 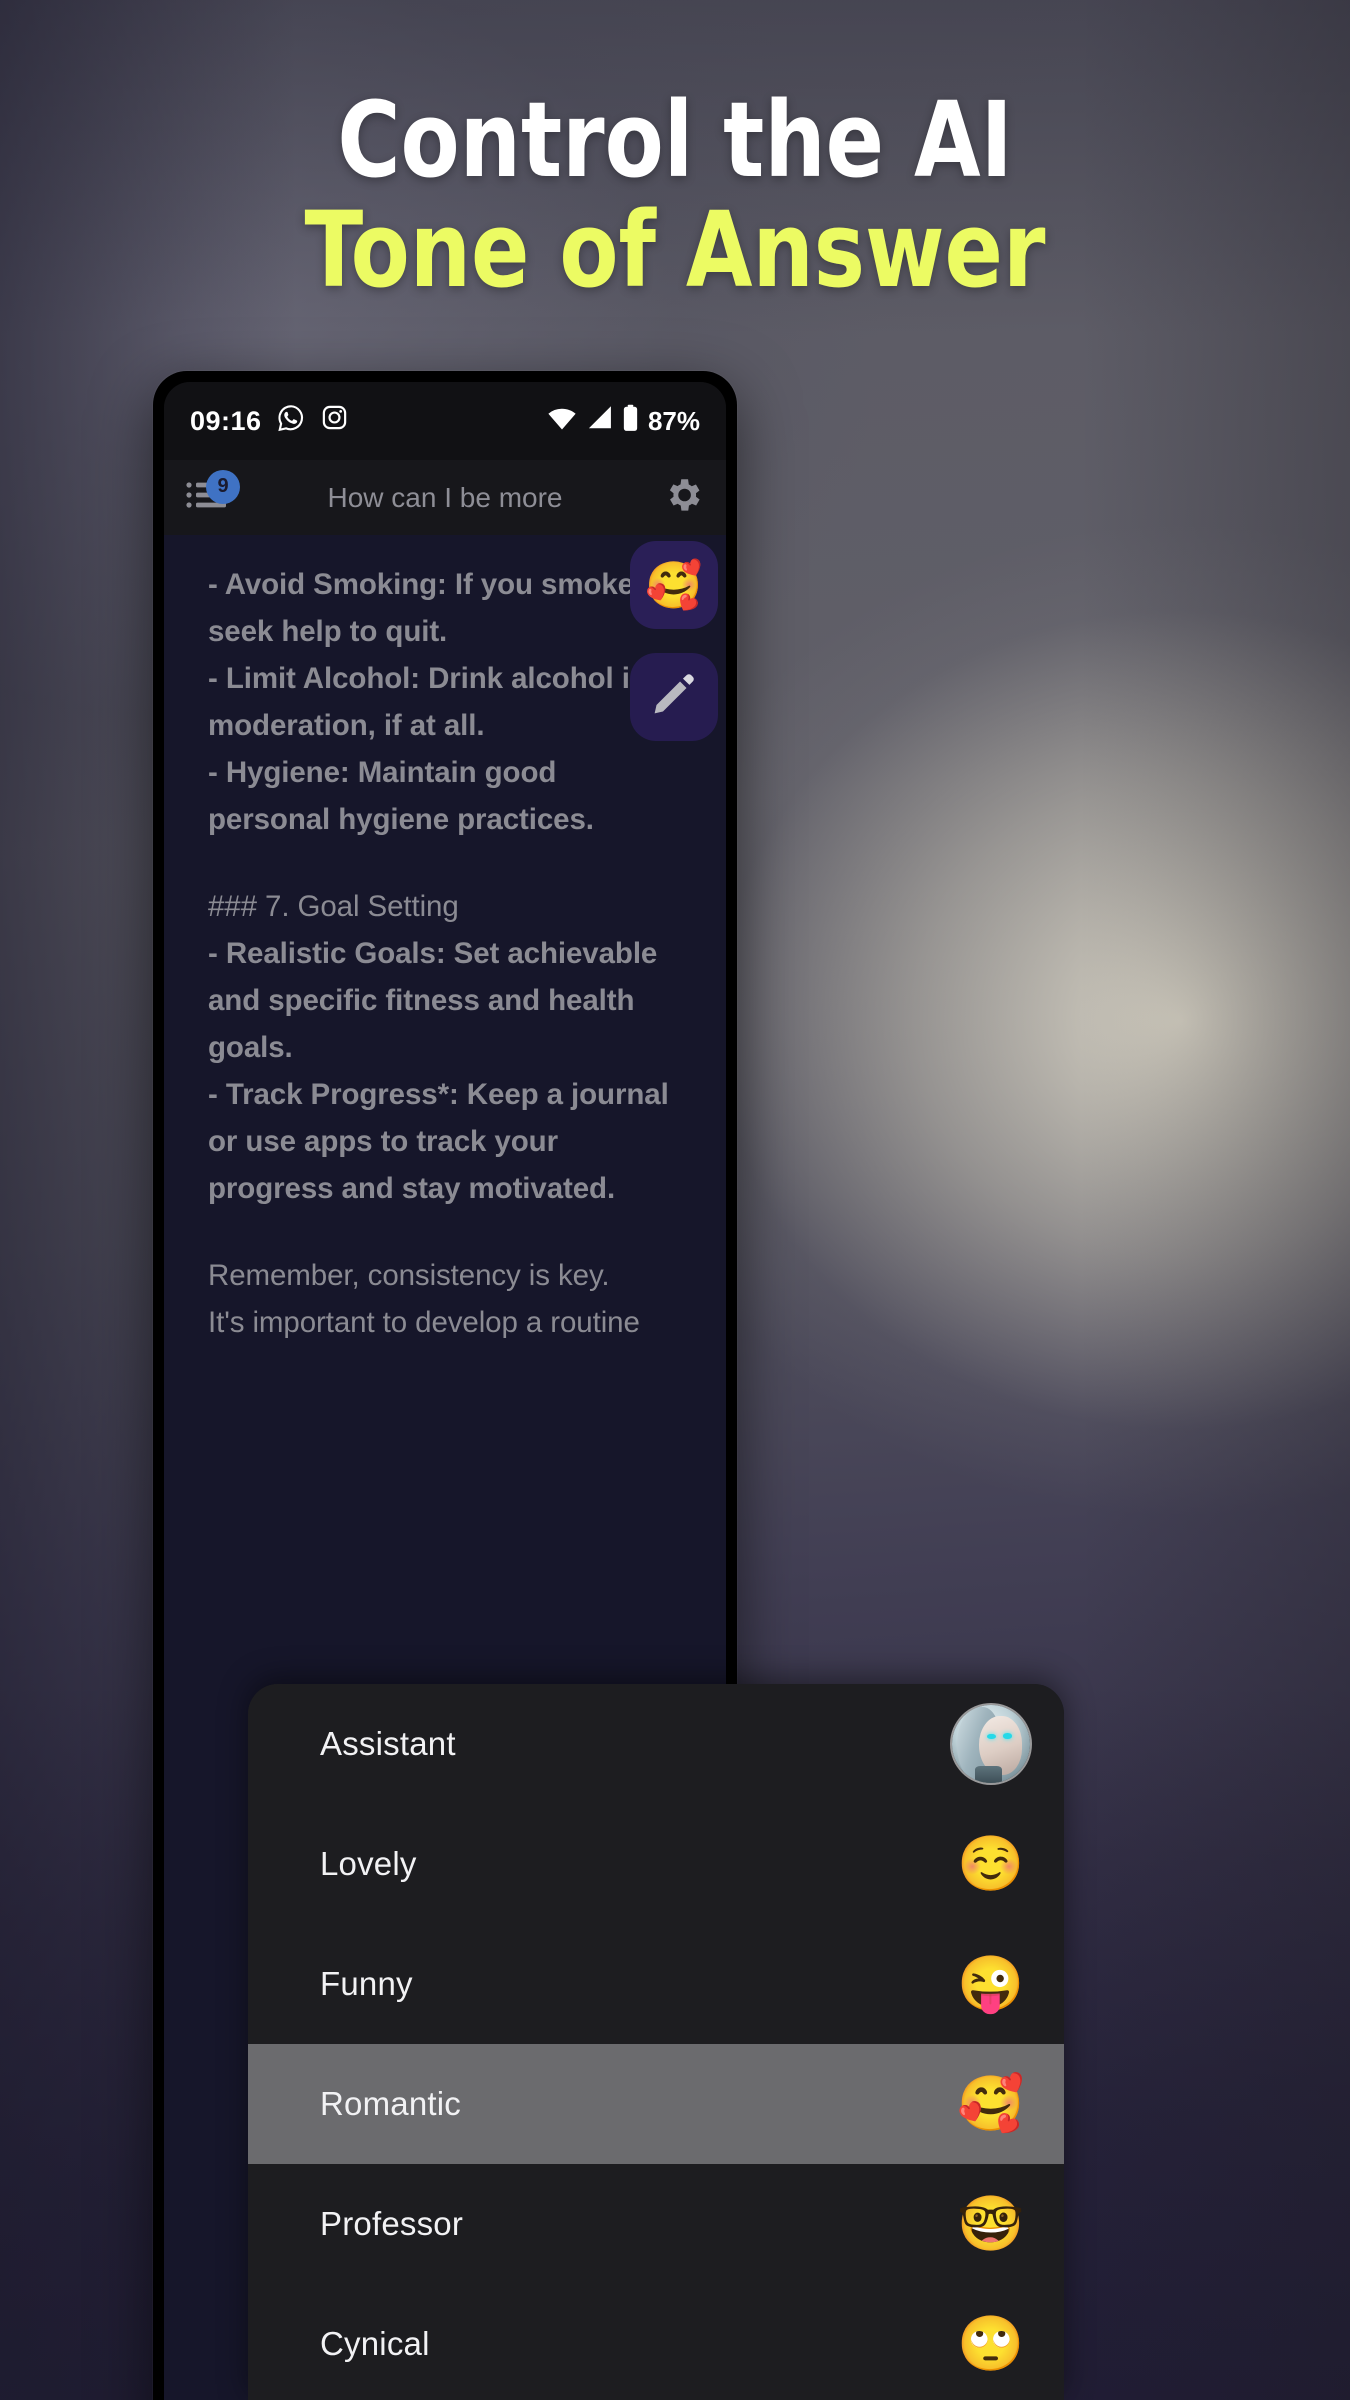 I want to click on smiling-face-icon: ☺️, so click(x=991, y=1864).